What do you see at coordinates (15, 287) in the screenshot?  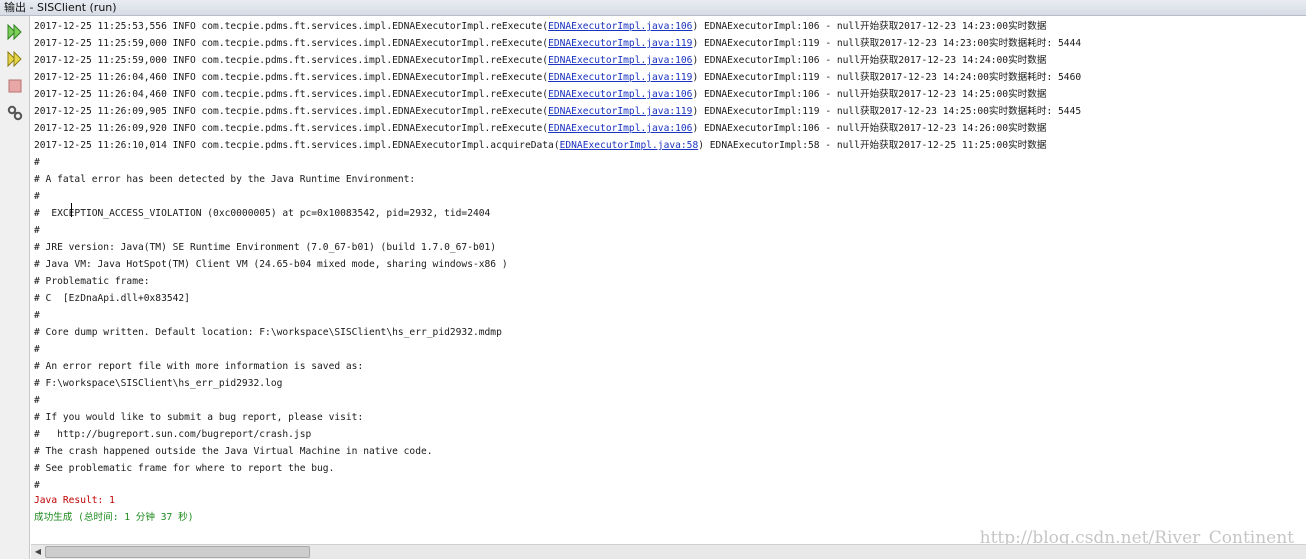 I see `output-toolbar` at bounding box center [15, 287].